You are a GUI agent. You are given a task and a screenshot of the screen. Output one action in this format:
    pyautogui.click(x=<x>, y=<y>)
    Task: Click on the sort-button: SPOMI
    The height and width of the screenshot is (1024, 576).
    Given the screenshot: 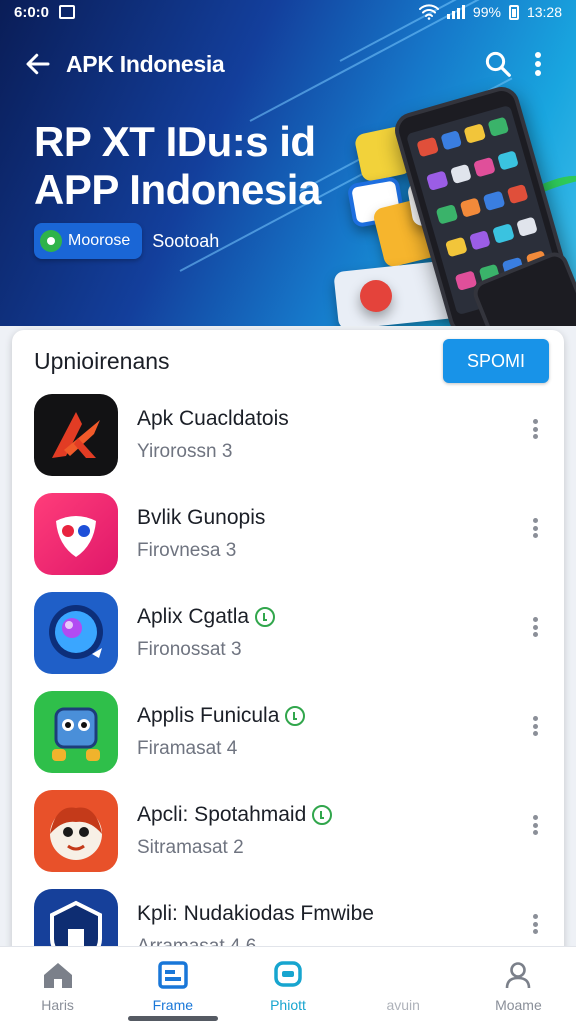 What is the action you would take?
    pyautogui.click(x=496, y=361)
    